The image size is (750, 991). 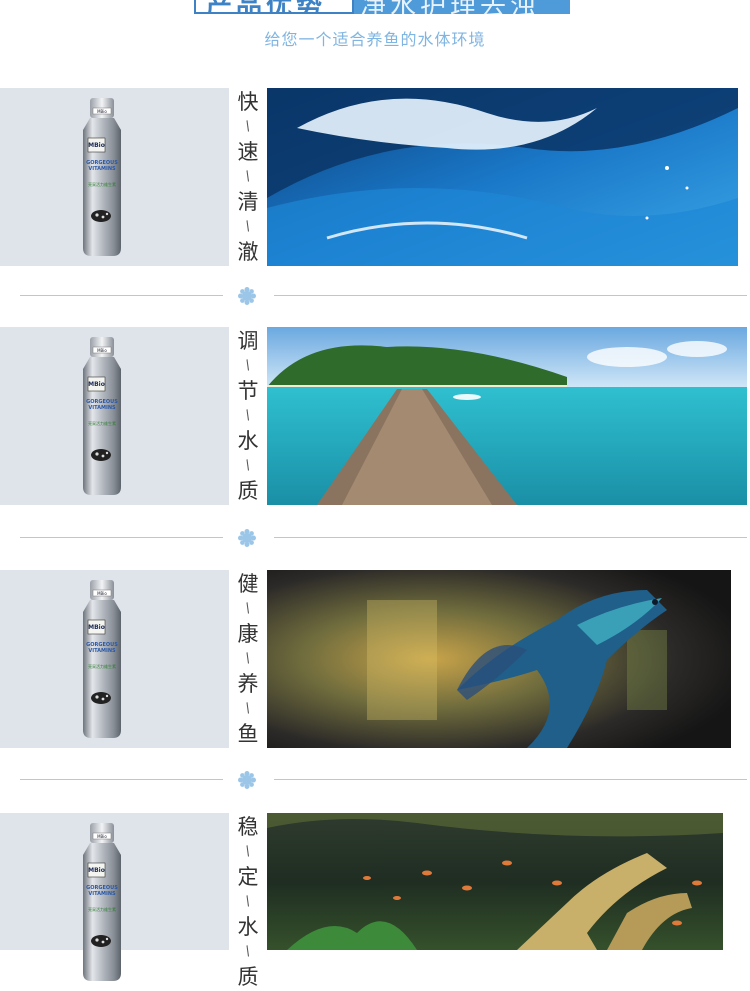 What do you see at coordinates (502, 177) in the screenshot?
I see `ocean-wave-photo` at bounding box center [502, 177].